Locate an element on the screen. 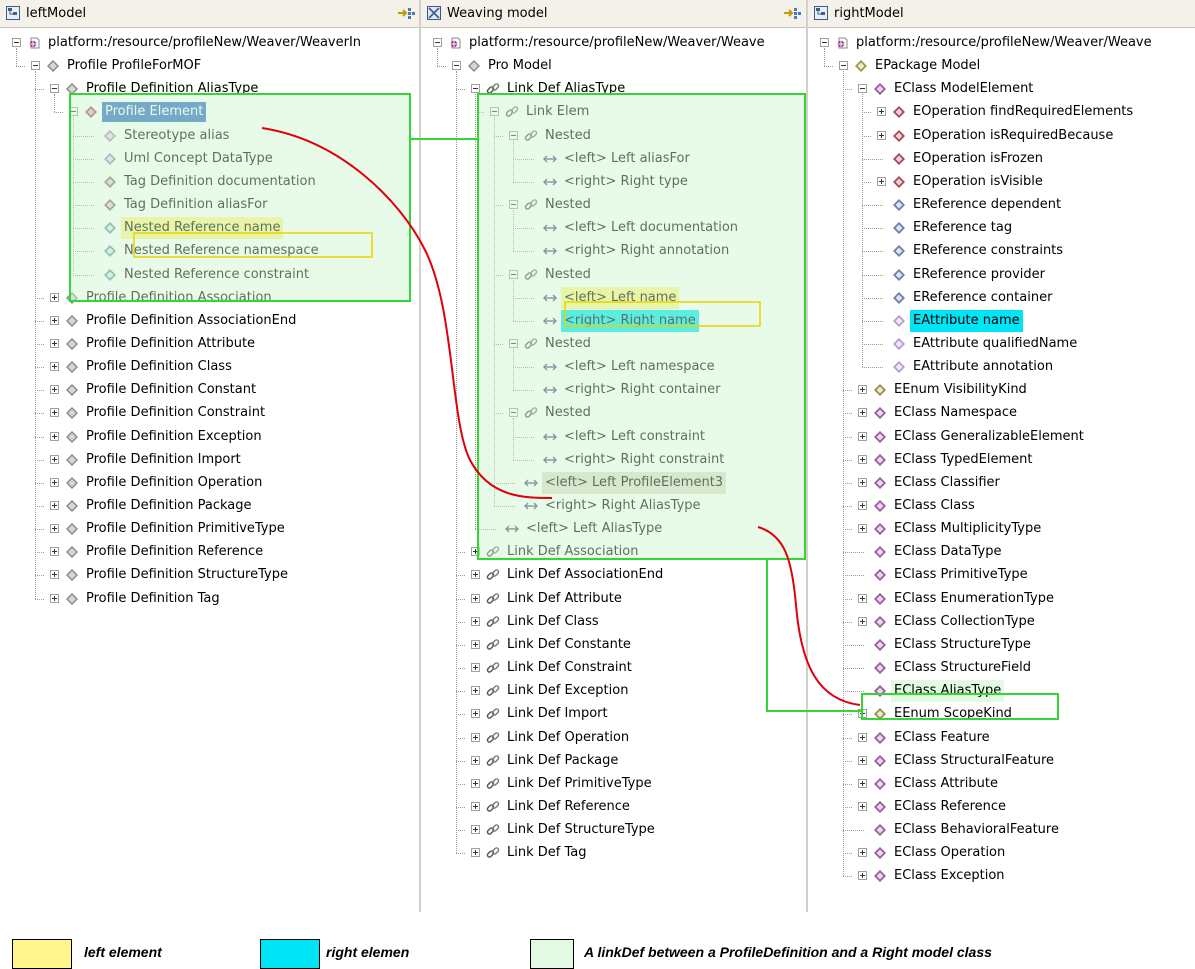 This screenshot has width=1195, height=969. tree-item-left-name: <left> Left name is located at coordinates (613, 297).